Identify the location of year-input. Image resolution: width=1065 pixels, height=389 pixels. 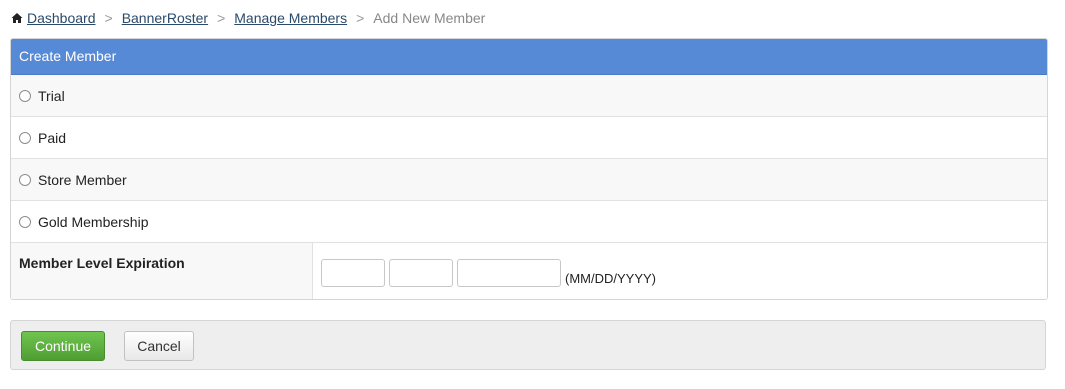
(509, 273).